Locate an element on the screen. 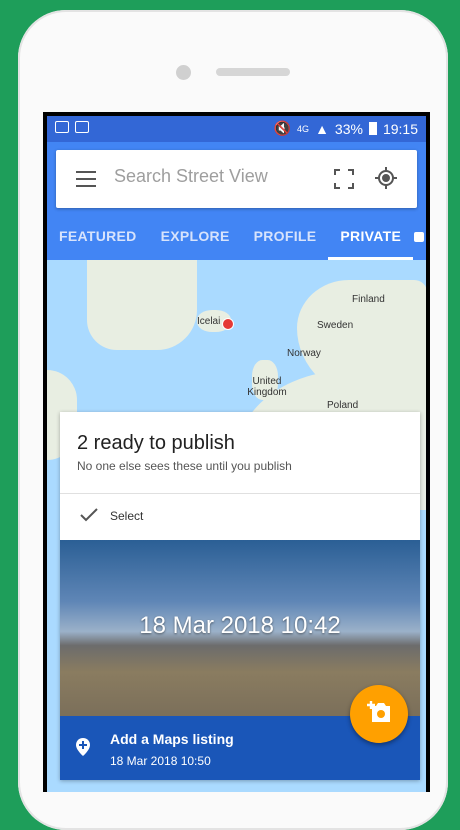  tab-explore: EXPLORE is located at coordinates (195, 238).